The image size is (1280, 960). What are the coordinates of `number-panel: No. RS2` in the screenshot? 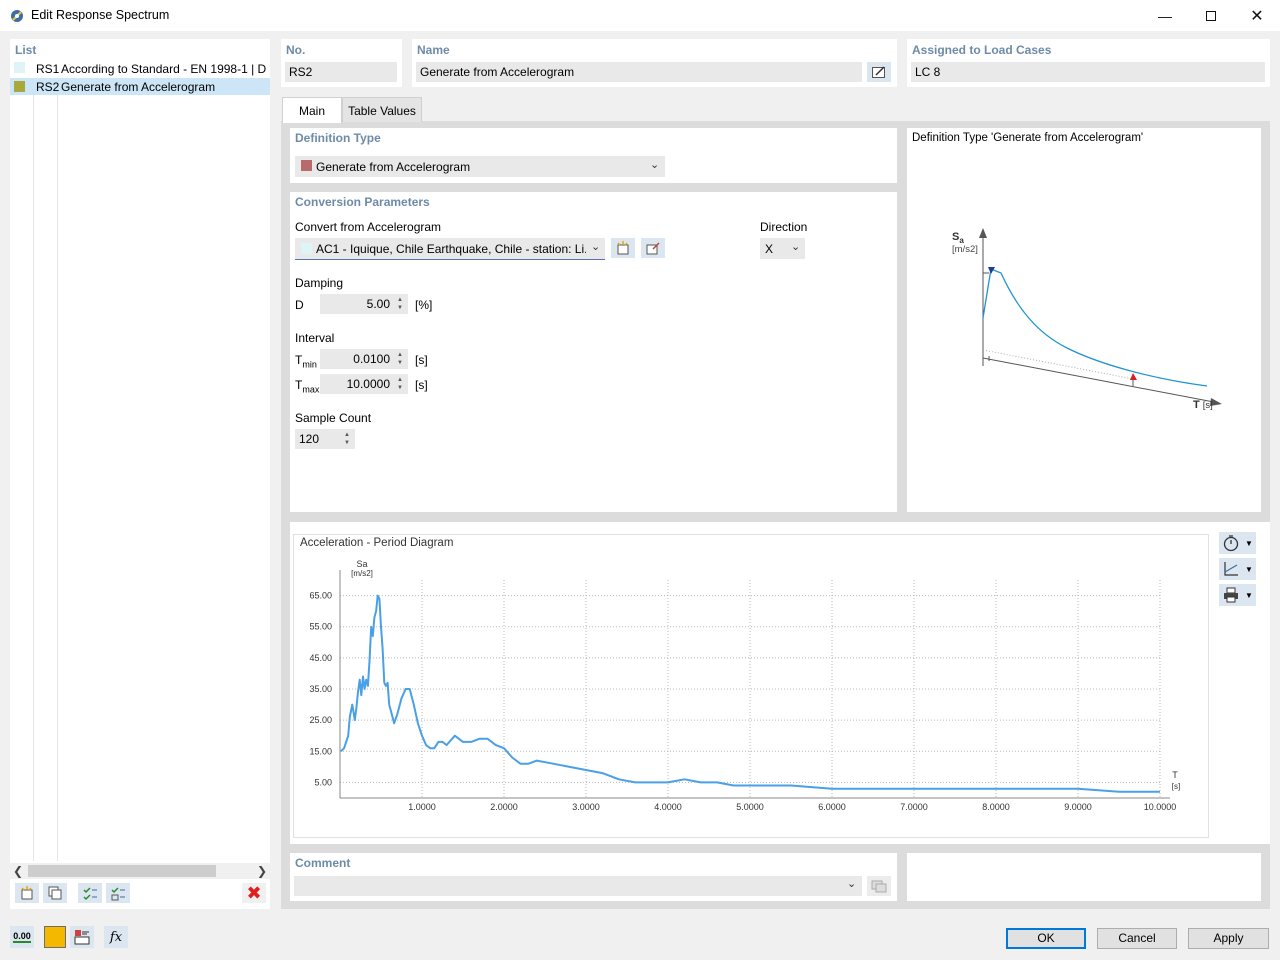 It's located at (341, 63).